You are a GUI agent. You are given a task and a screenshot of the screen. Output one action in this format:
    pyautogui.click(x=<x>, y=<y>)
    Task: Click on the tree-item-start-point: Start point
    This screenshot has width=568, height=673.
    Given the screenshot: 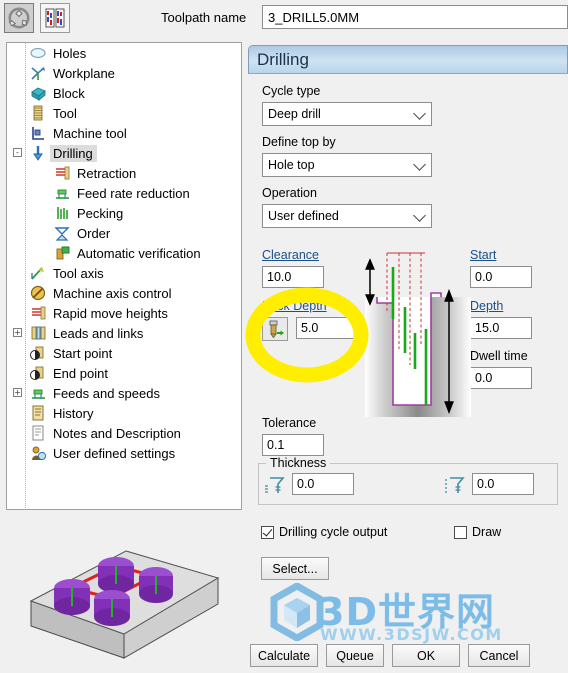 What is the action you would take?
    pyautogui.click(x=124, y=353)
    